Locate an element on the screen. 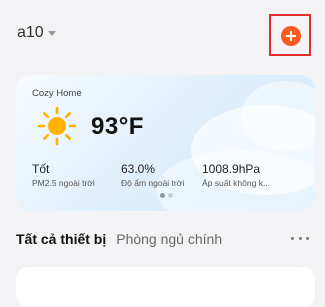 Image resolution: width=325 pixels, height=307 pixels. more-options-icon is located at coordinates (300, 238).